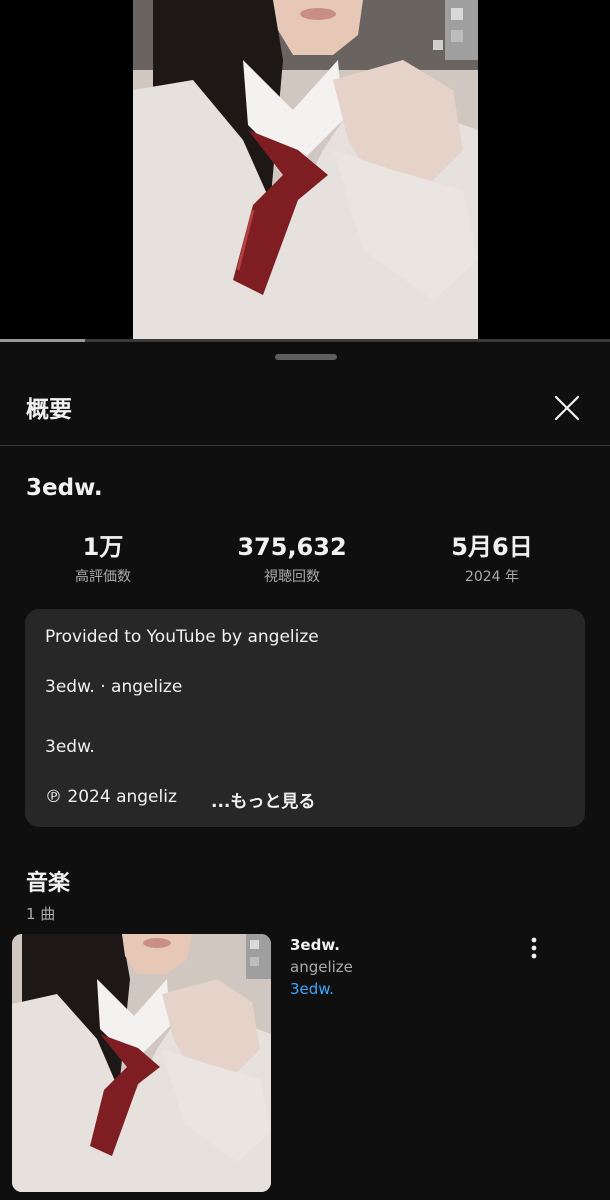 The image size is (610, 1200). I want to click on track-title: 3edw., so click(315, 945).